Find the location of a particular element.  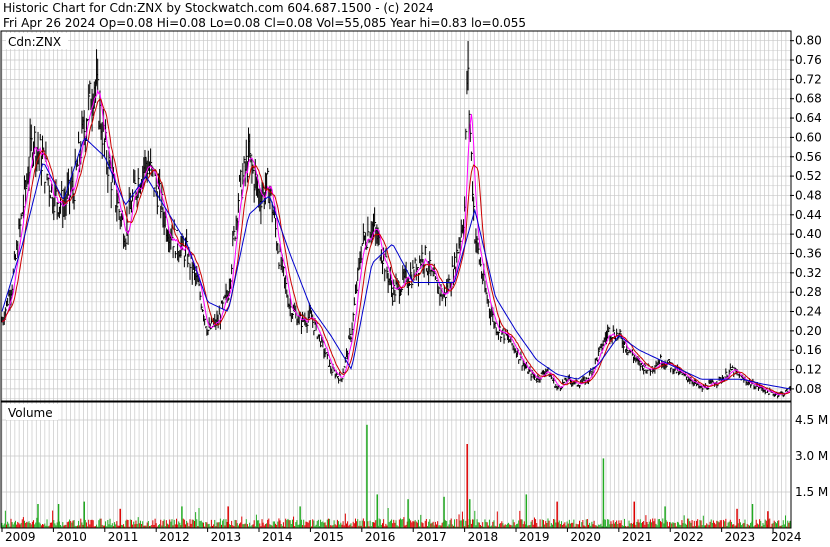

price-tick-label: 0.24 is located at coordinates (808, 312).